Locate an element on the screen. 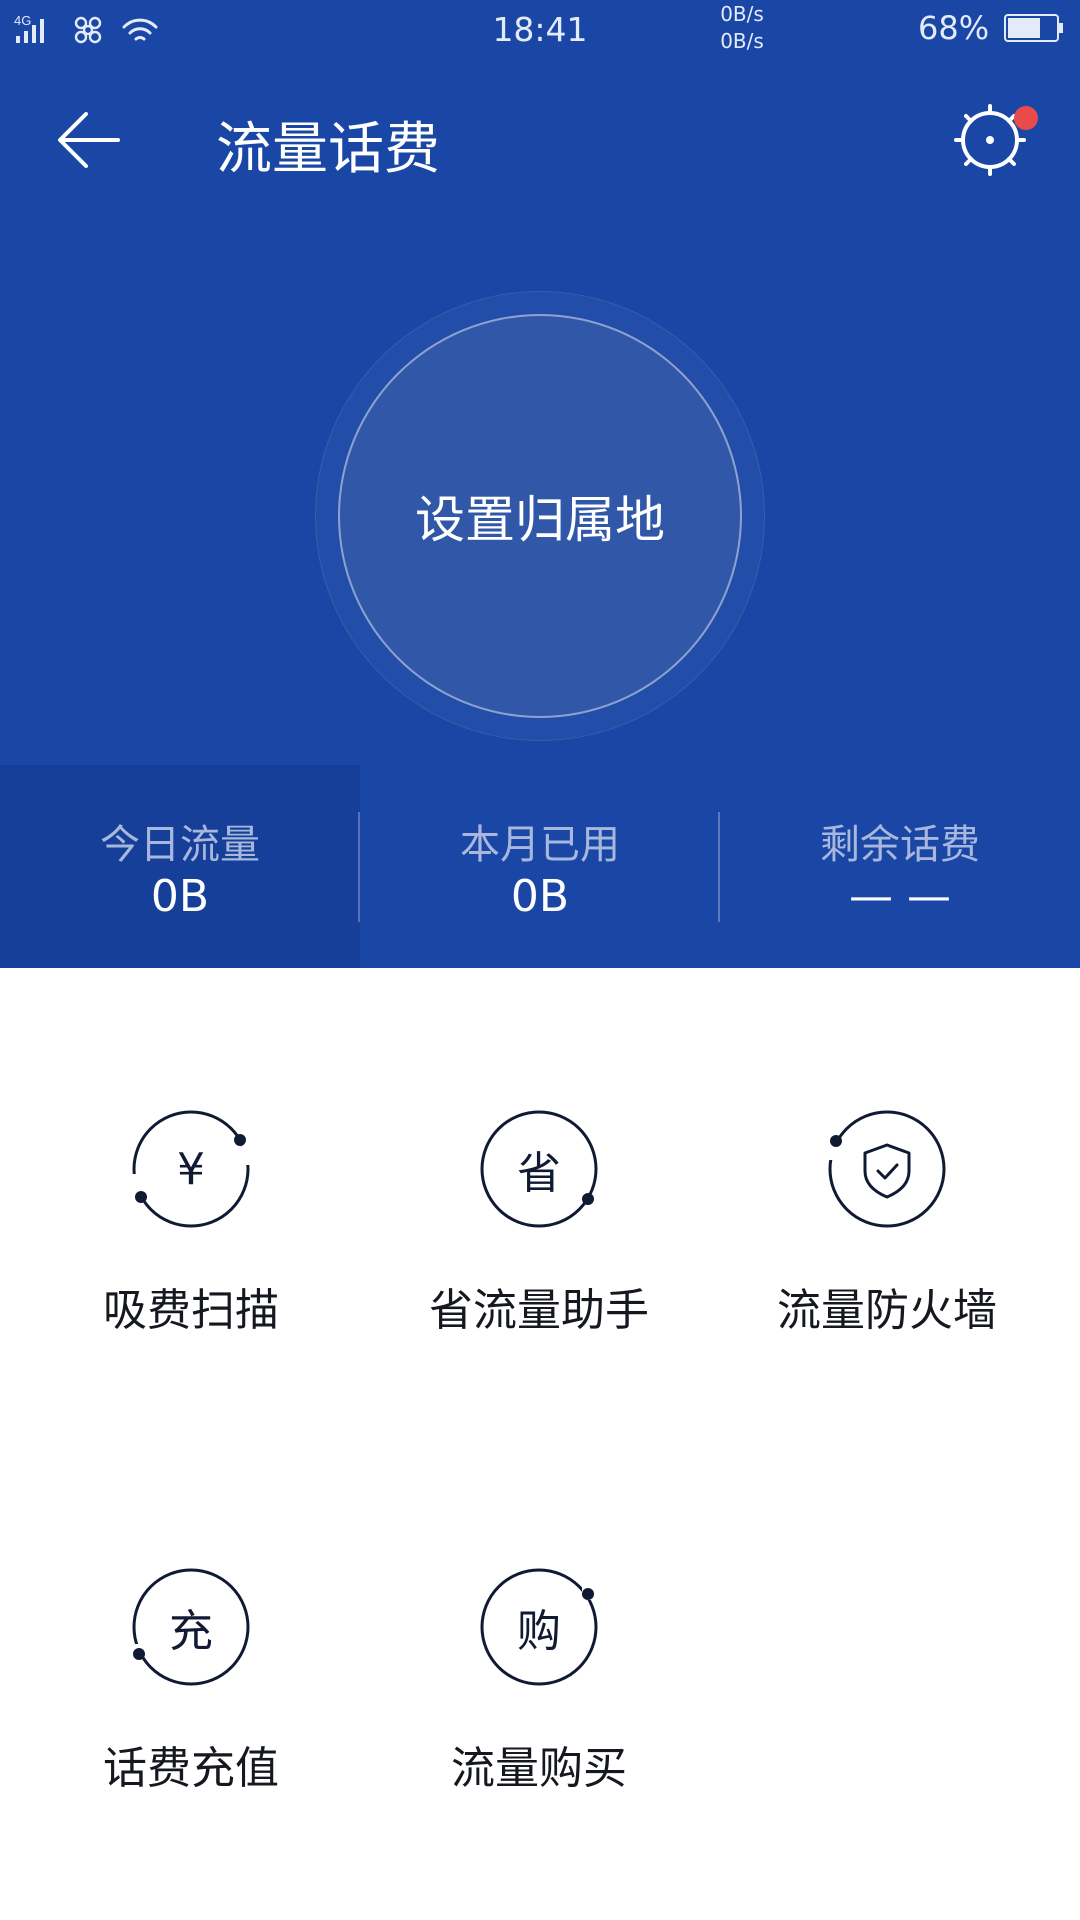  icon-glyph: 省 is located at coordinates (539, 1173).